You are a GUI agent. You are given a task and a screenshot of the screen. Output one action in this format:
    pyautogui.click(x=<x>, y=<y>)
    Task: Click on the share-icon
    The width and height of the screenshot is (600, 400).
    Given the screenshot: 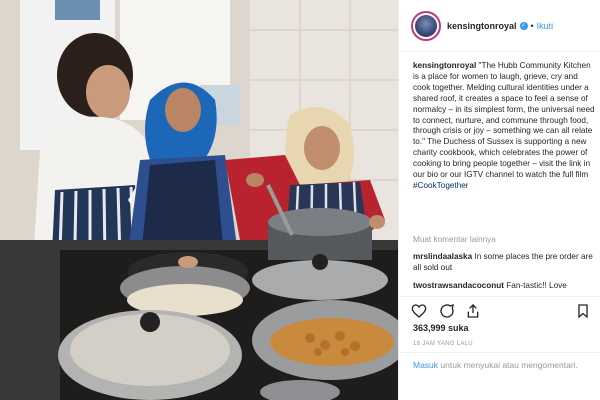 What is the action you would take?
    pyautogui.click(x=473, y=311)
    